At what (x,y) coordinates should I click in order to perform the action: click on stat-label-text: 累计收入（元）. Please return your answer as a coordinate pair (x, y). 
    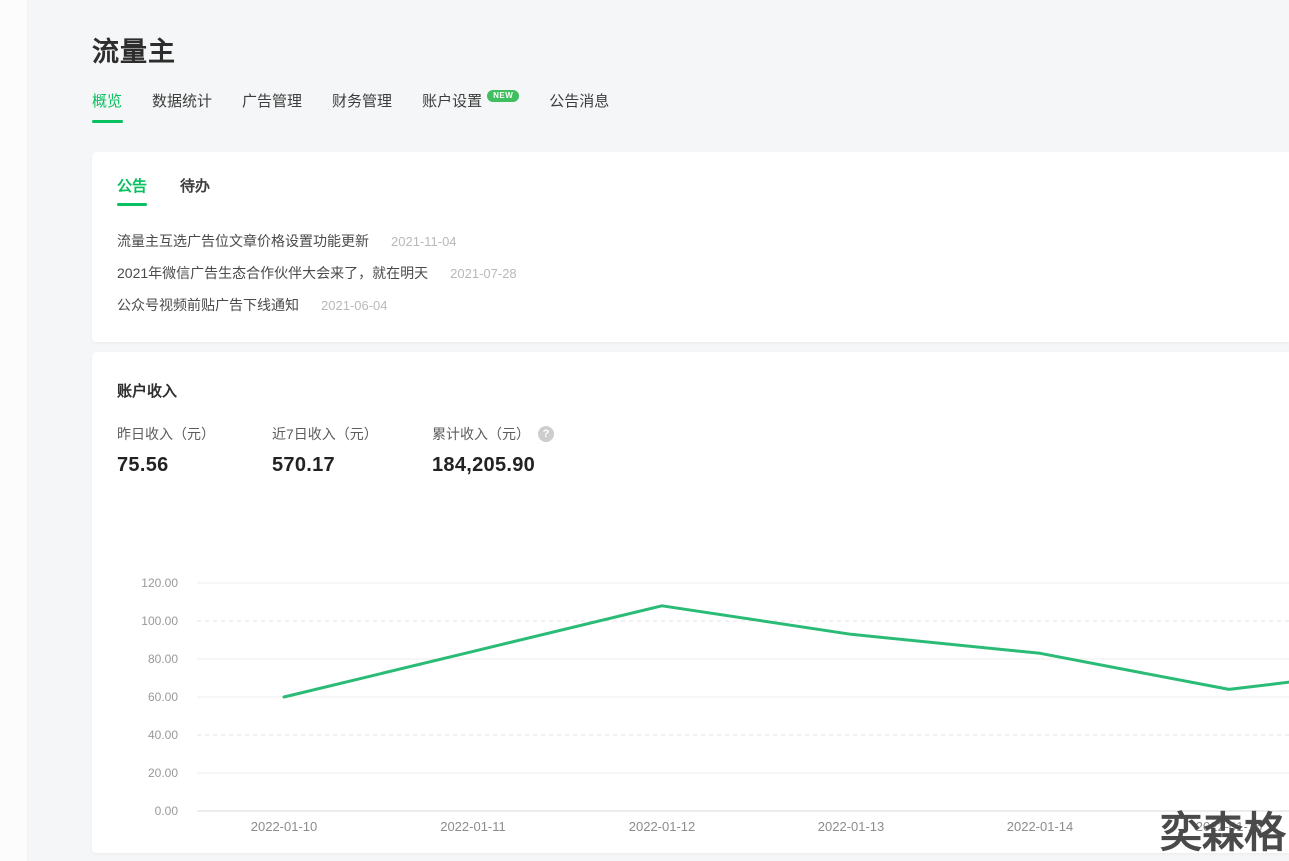
    Looking at the image, I should click on (481, 434).